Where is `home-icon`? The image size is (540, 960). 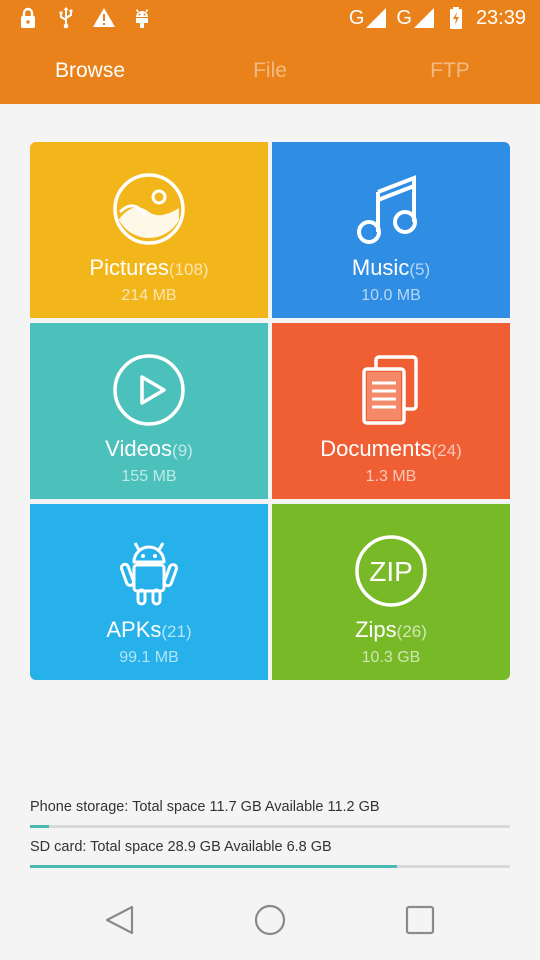
home-icon is located at coordinates (270, 920).